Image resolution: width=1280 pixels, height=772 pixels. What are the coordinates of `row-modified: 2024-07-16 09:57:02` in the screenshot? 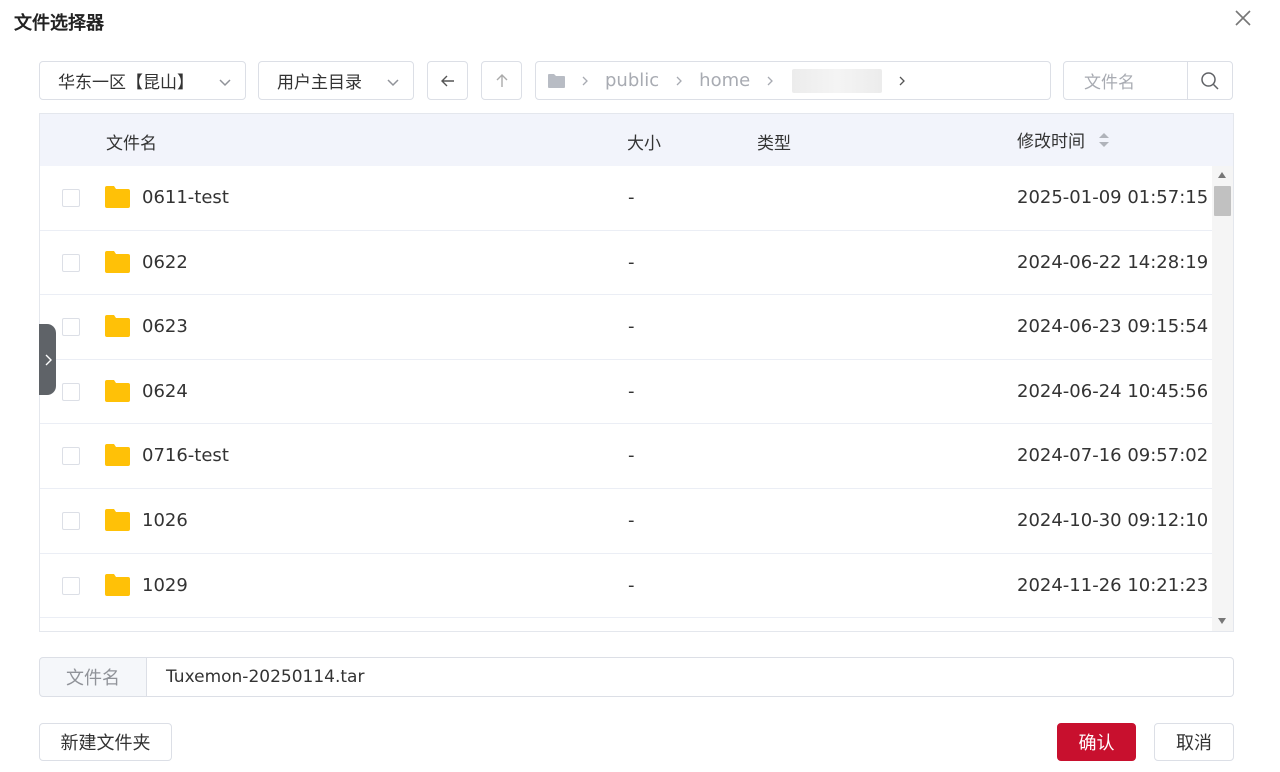 It's located at (1113, 456).